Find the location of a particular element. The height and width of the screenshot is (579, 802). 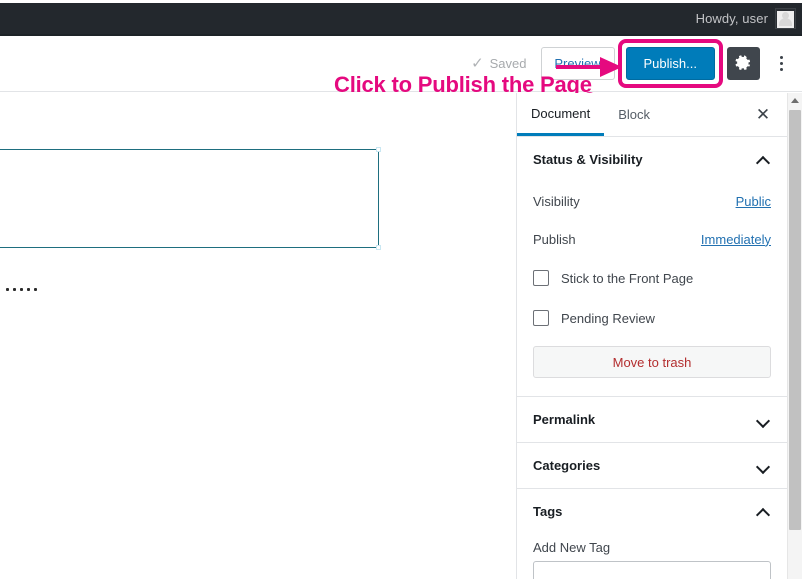

checkbox-row-pending-review: Pending Review is located at coordinates (652, 318).